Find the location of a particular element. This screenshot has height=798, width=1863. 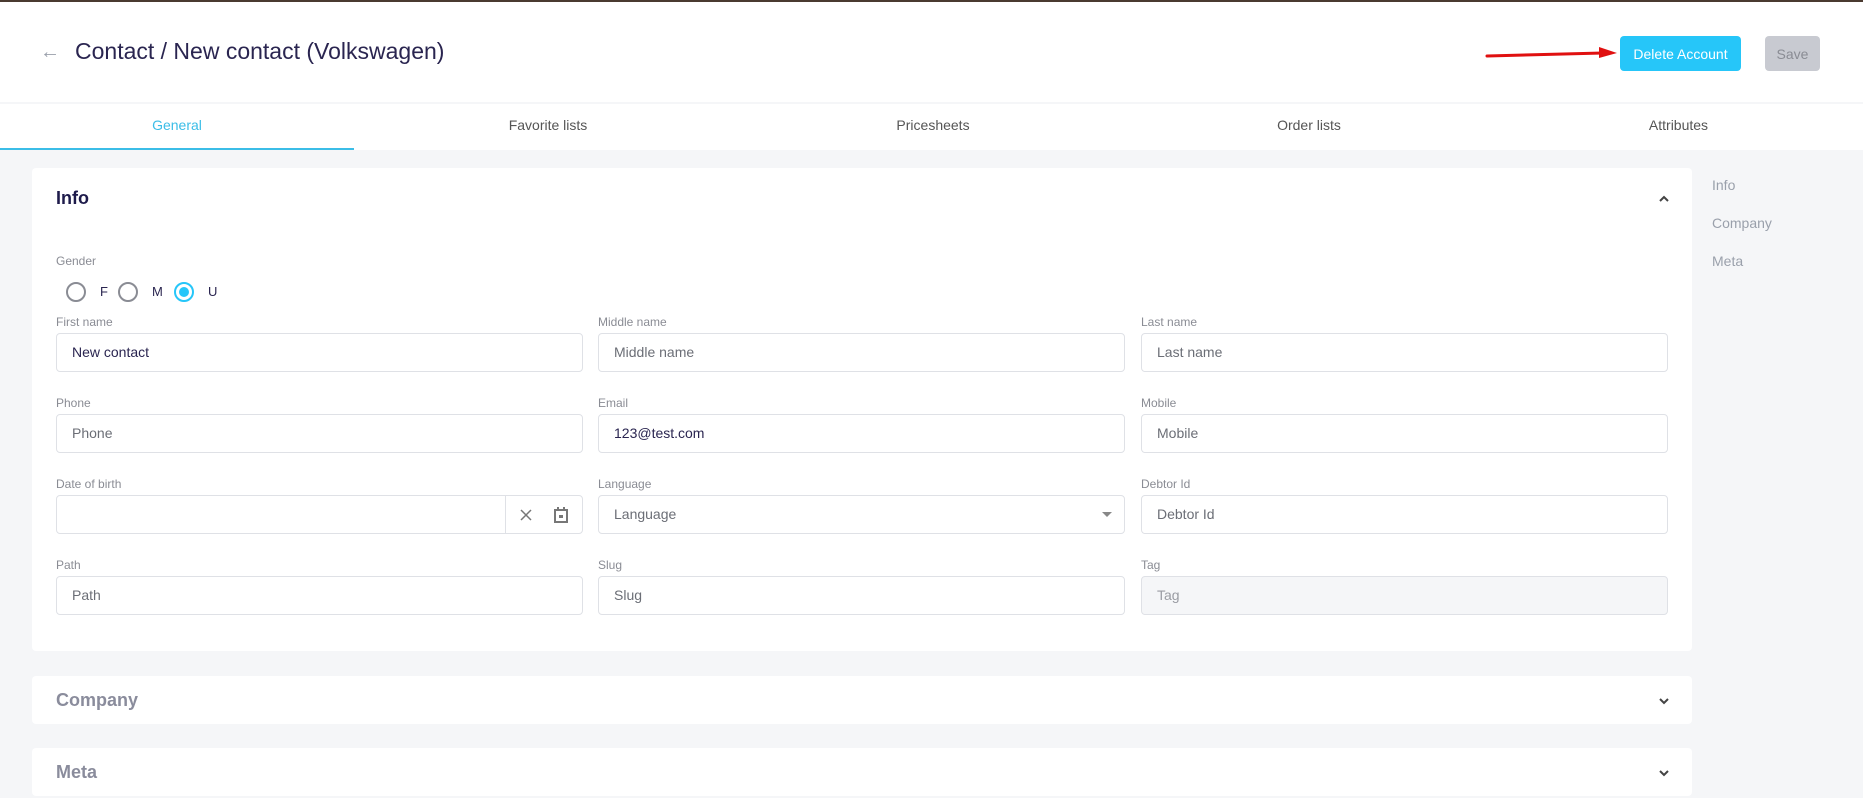

middle-name-input: Middle name is located at coordinates (861, 352).